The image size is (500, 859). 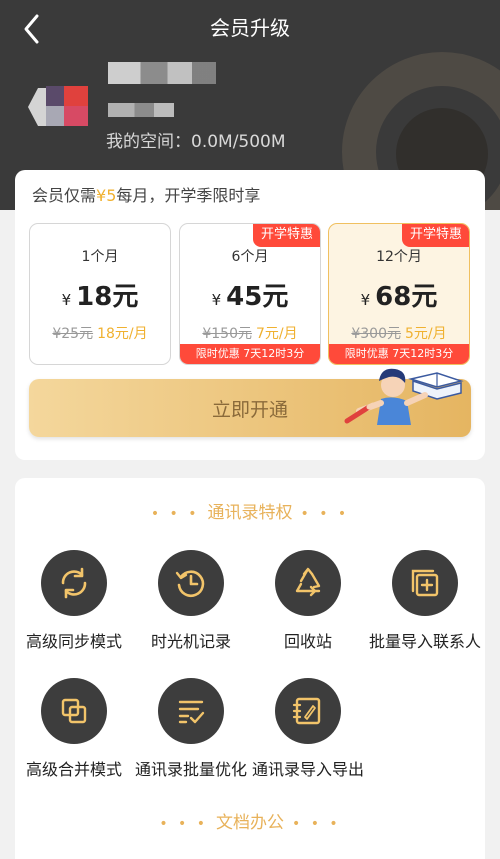 What do you see at coordinates (73, 641) in the screenshot?
I see `feature-label: 高级同步模式` at bounding box center [73, 641].